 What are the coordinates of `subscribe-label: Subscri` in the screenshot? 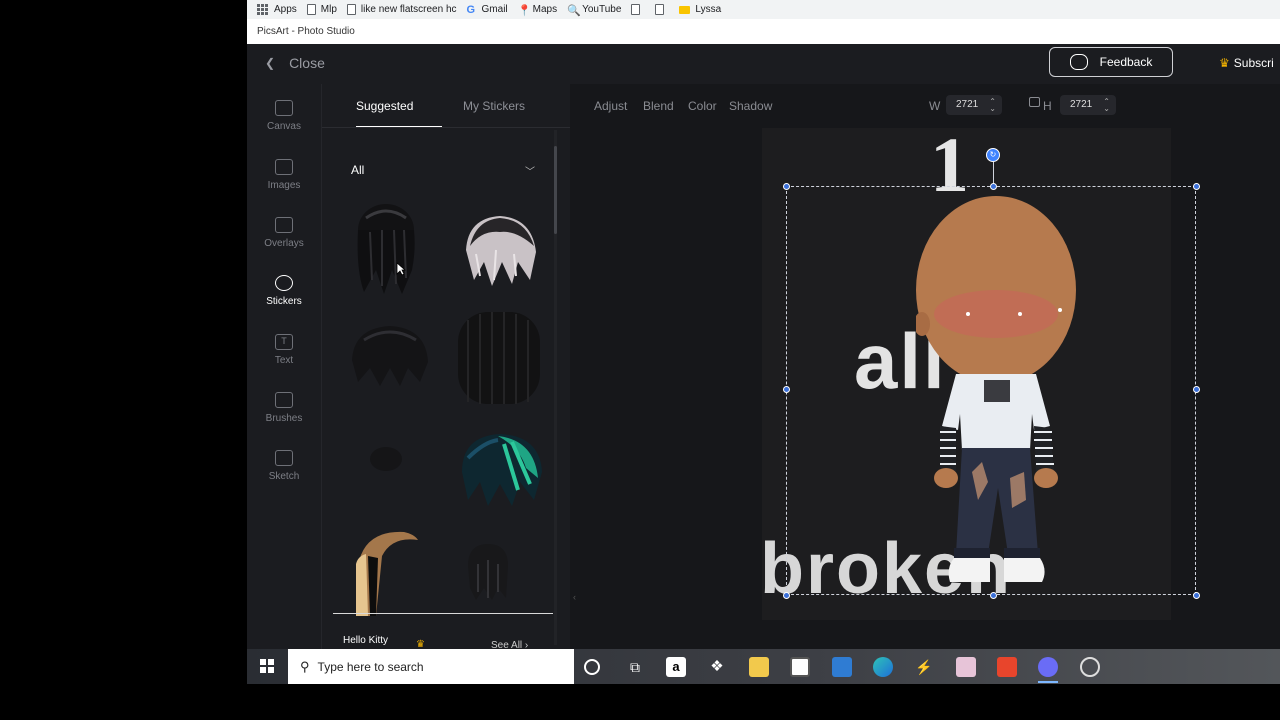 It's located at (1253, 63).